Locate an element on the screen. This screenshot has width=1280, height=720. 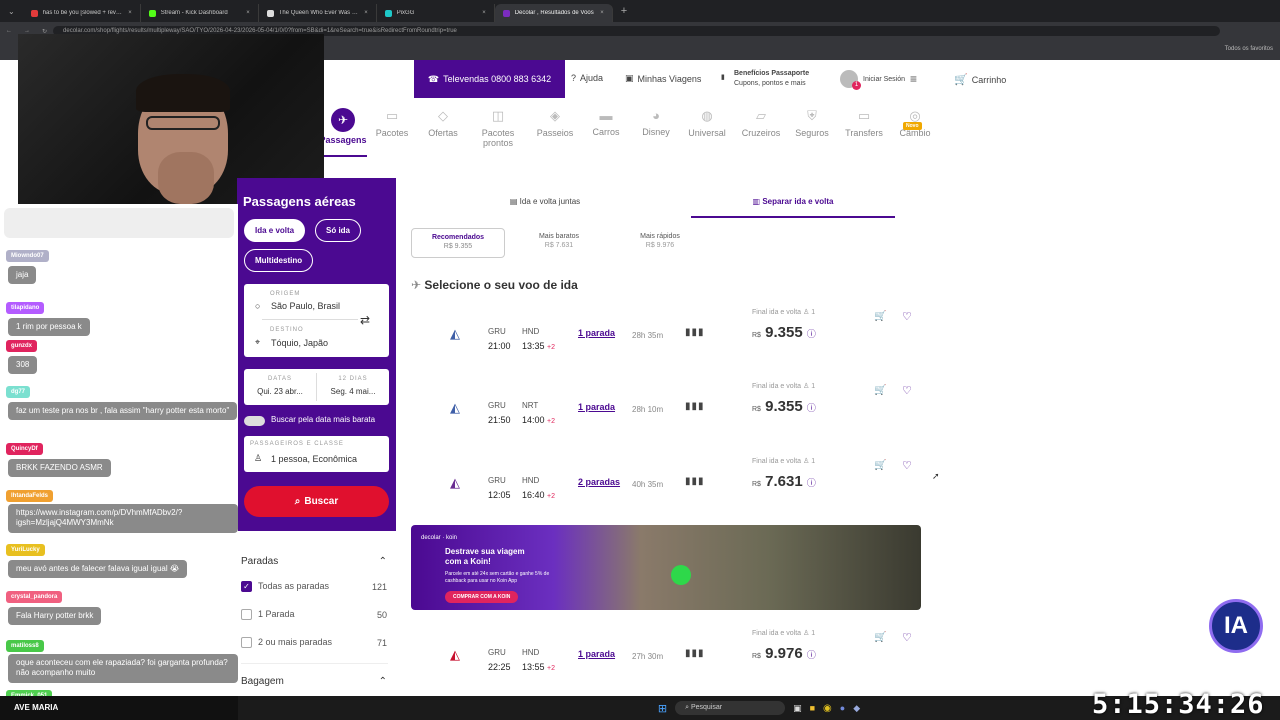
tab-menu-icon: ⌄ is located at coordinates (11, 11).